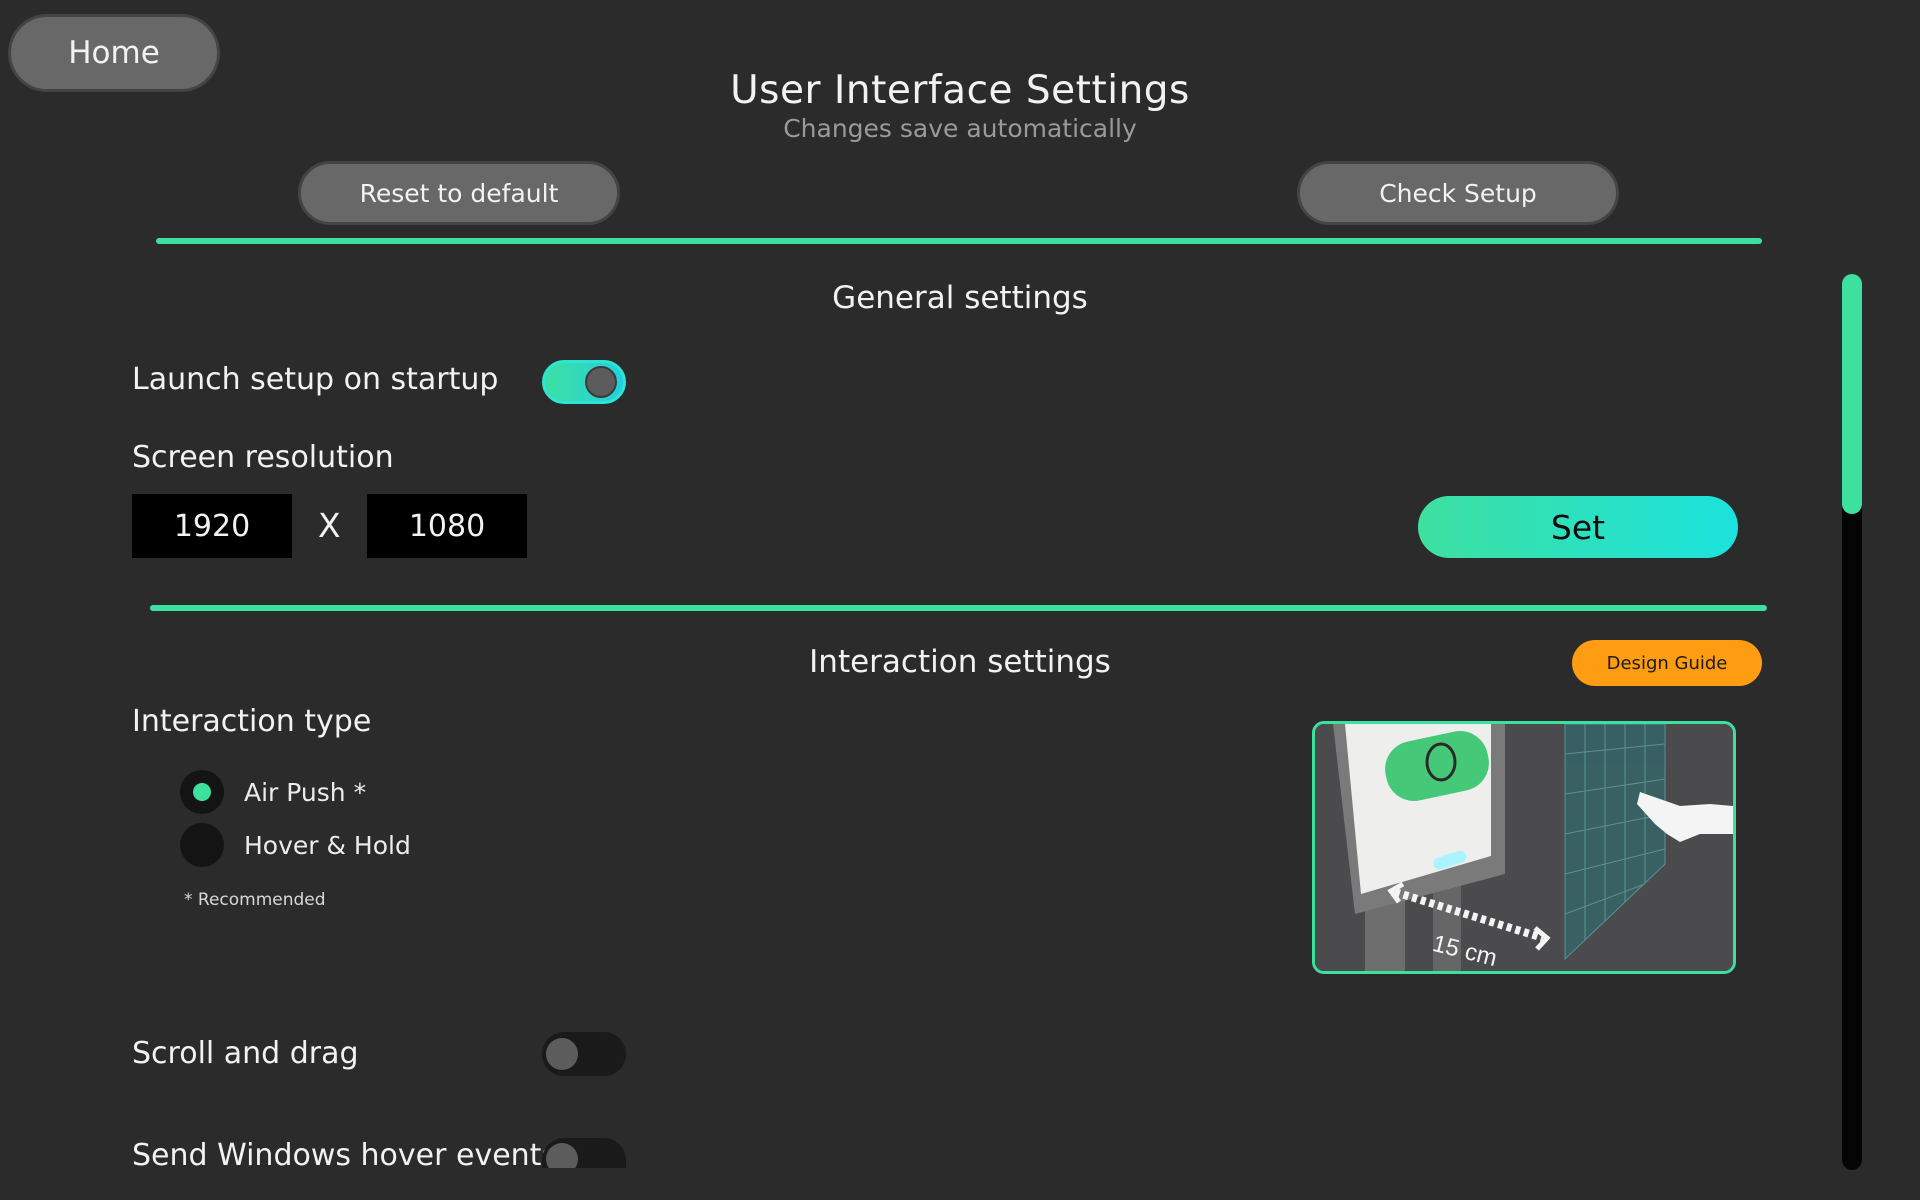 The image size is (1920, 1200). I want to click on resolution-width-input: 1920, so click(212, 526).